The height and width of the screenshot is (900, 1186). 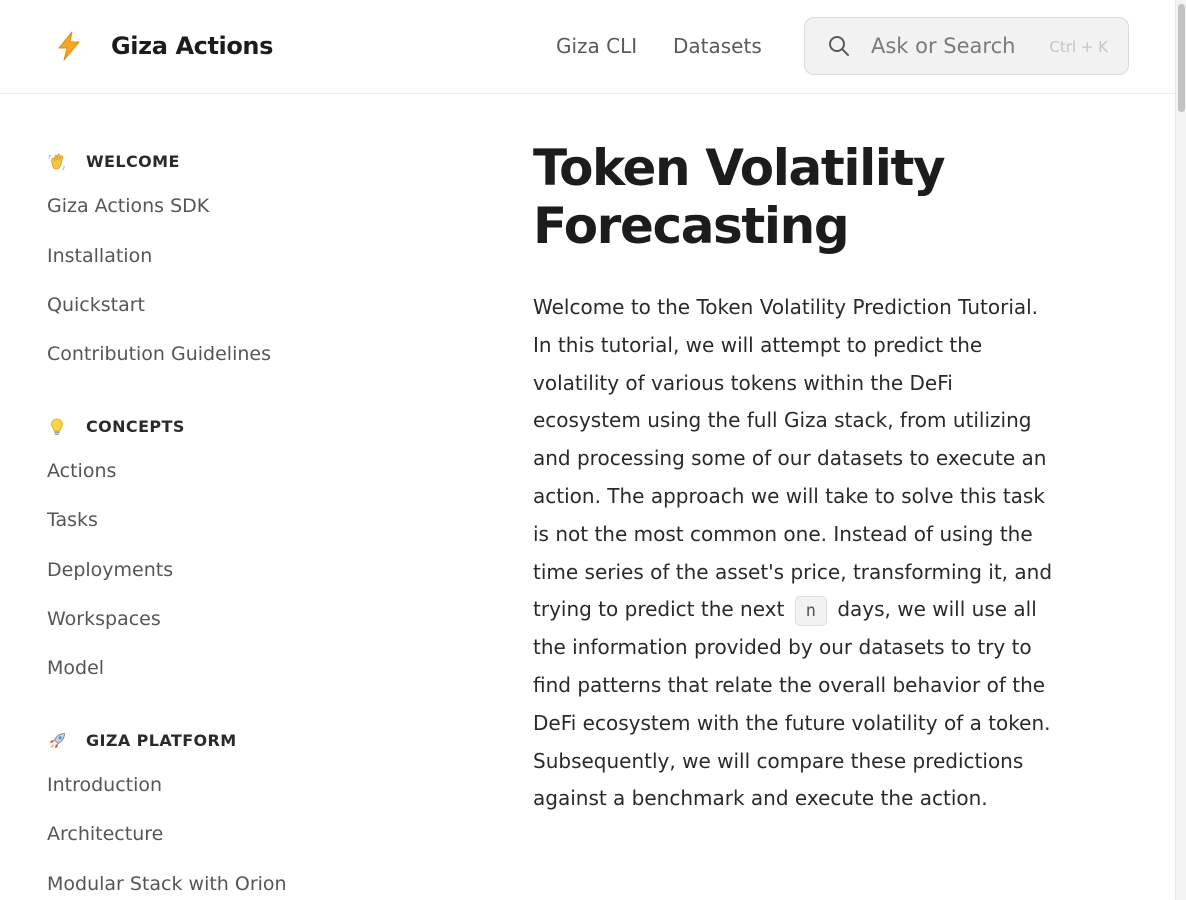 What do you see at coordinates (159, 354) in the screenshot?
I see `sidebar-item-contribution-guidelines: Contribution Guidelines` at bounding box center [159, 354].